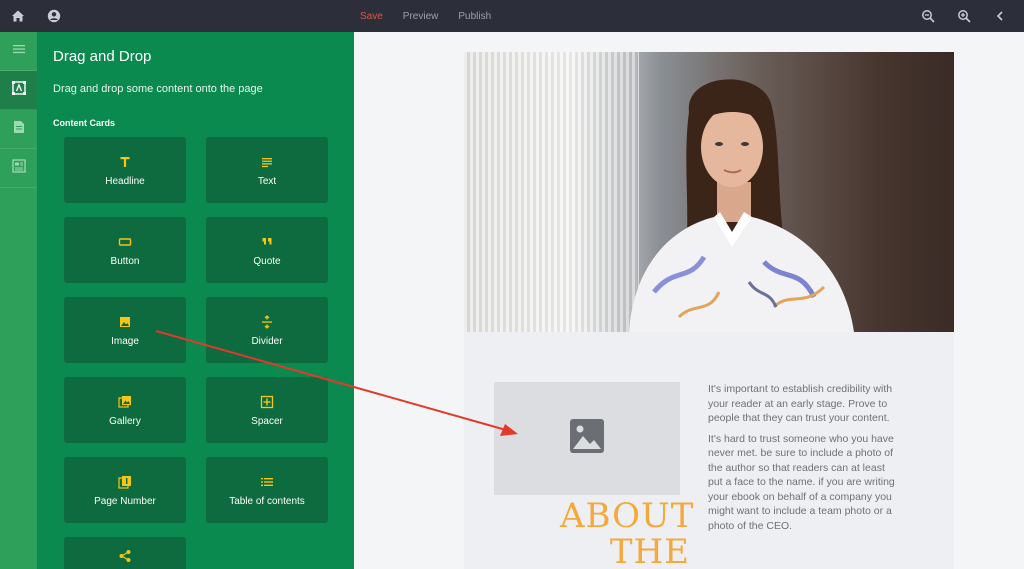  I want to click on card-button: Button, so click(125, 250).